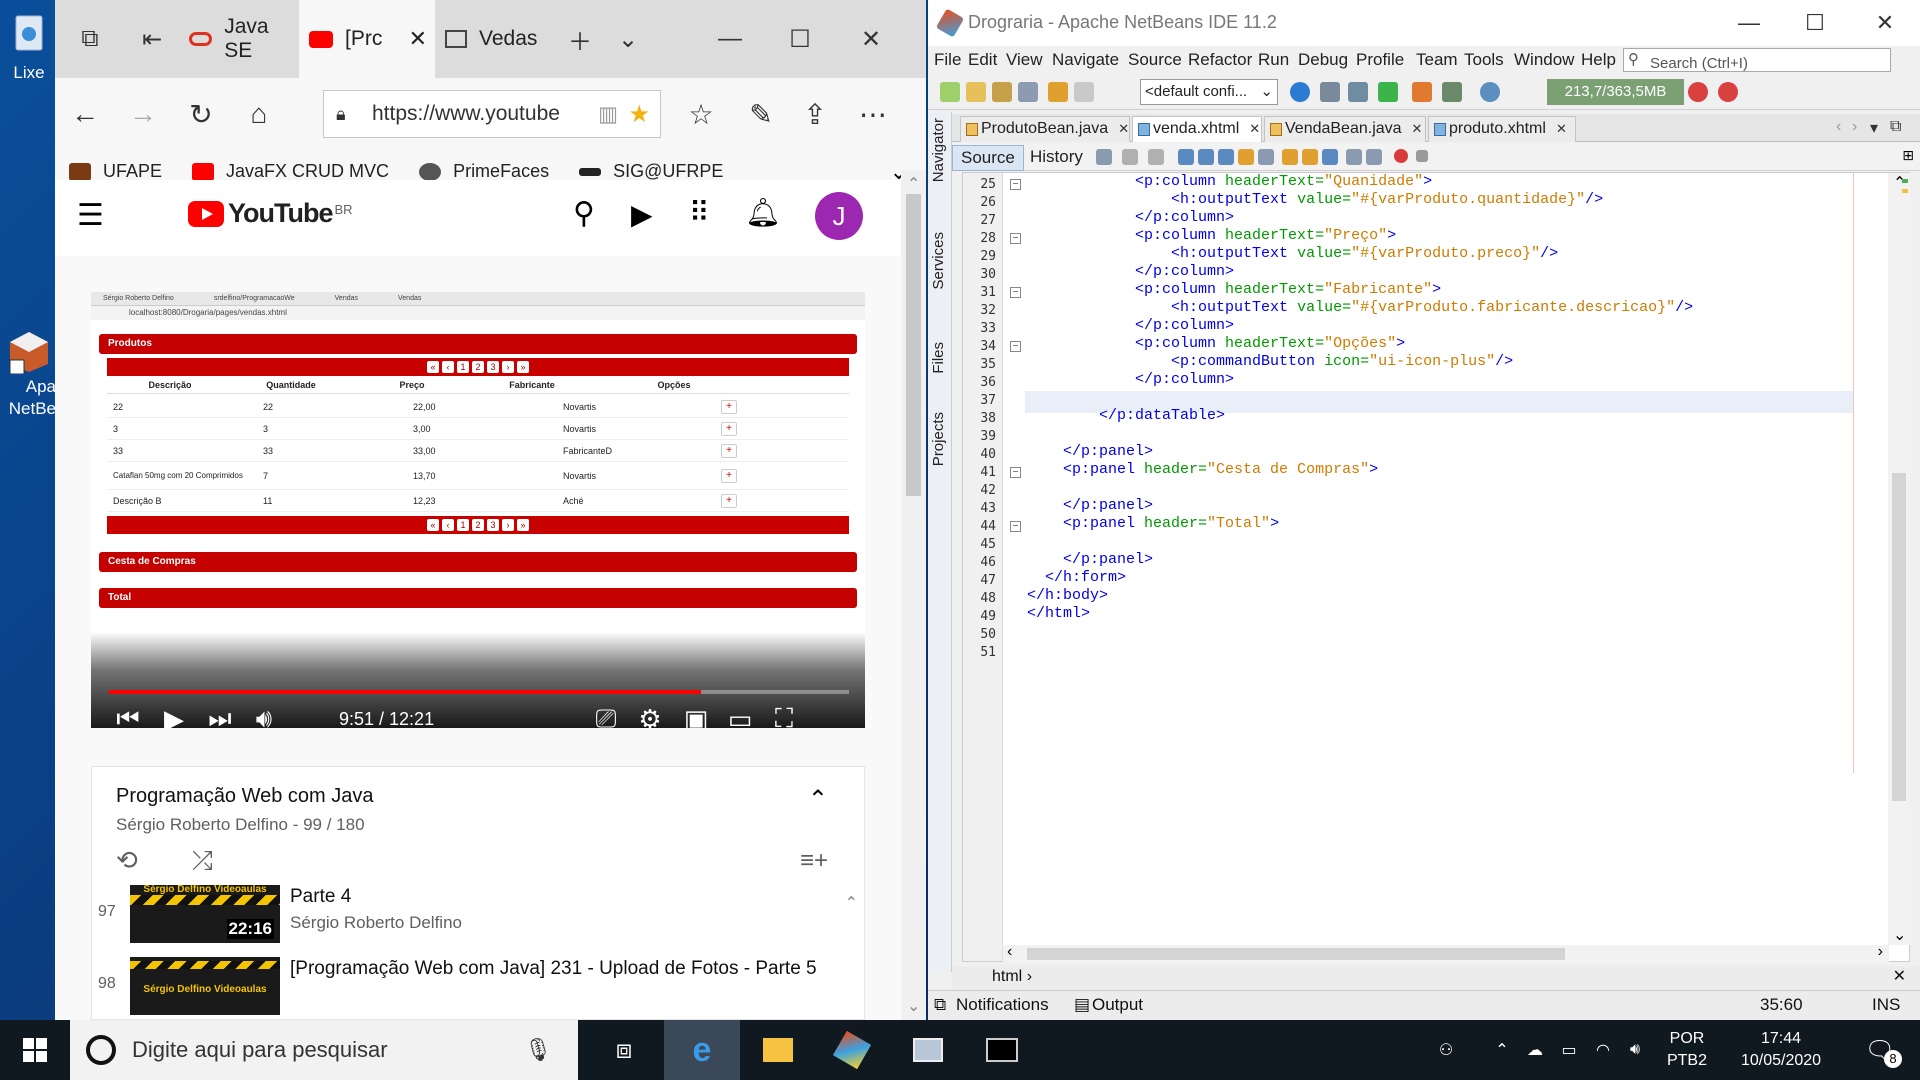 This screenshot has height=1080, width=1920. Describe the element at coordinates (1569, 1050) in the screenshot. I see `battery-icon: ▭` at that location.